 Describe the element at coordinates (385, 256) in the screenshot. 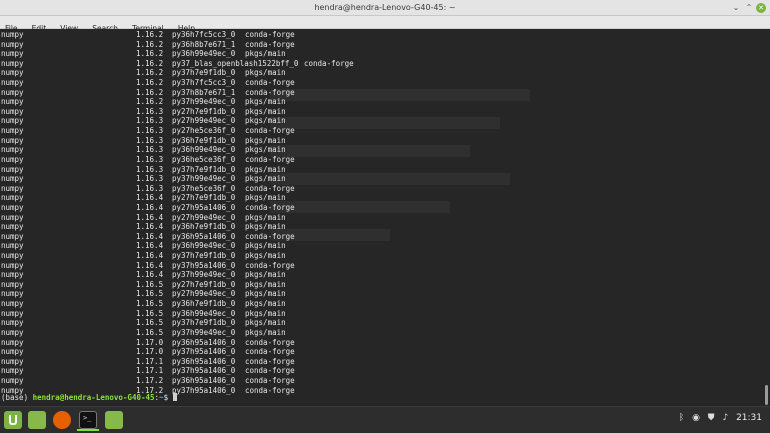

I see `table-row: numpy 1.16.4 py37h7e9f1db_0 pkgs/main` at that location.